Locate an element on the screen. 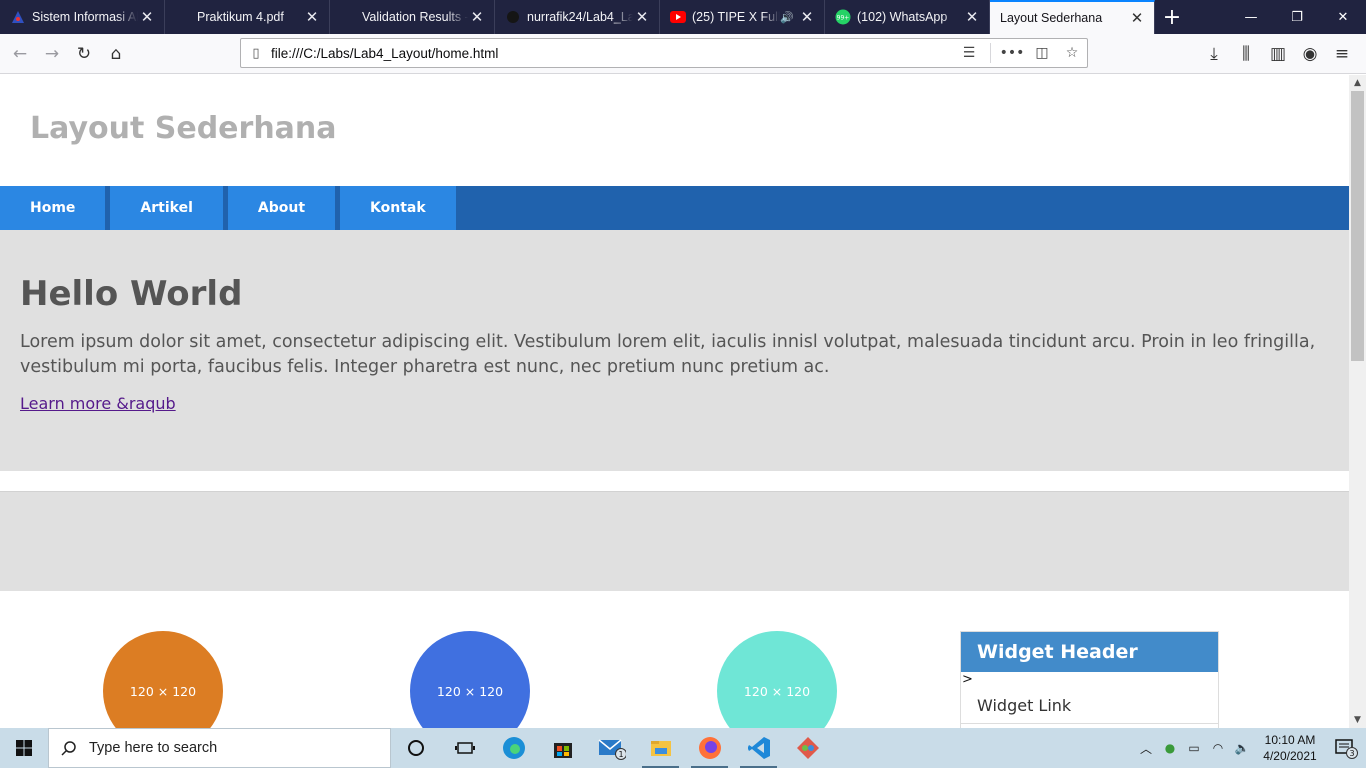 This screenshot has width=1366, height=768. library-icon: ⫼ is located at coordinates (1246, 54).